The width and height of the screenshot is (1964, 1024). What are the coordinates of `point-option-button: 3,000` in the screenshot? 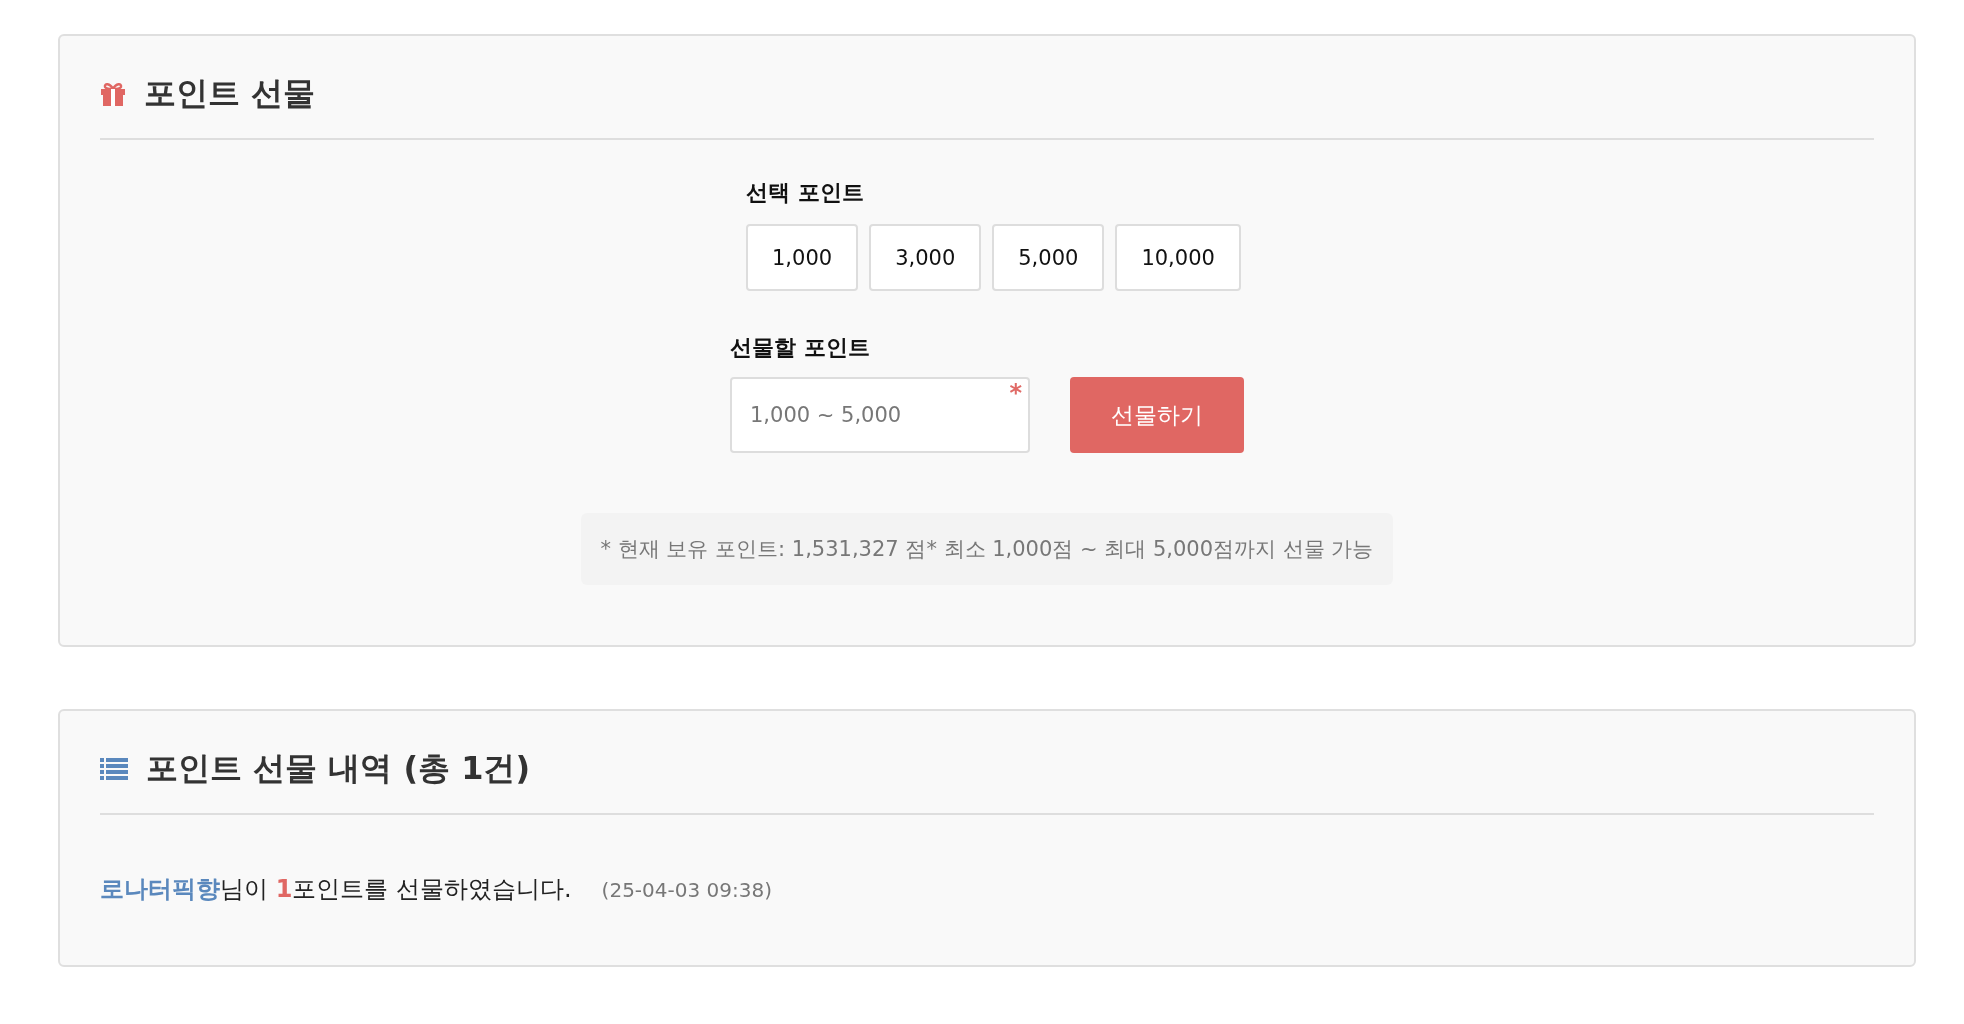 It's located at (925, 257).